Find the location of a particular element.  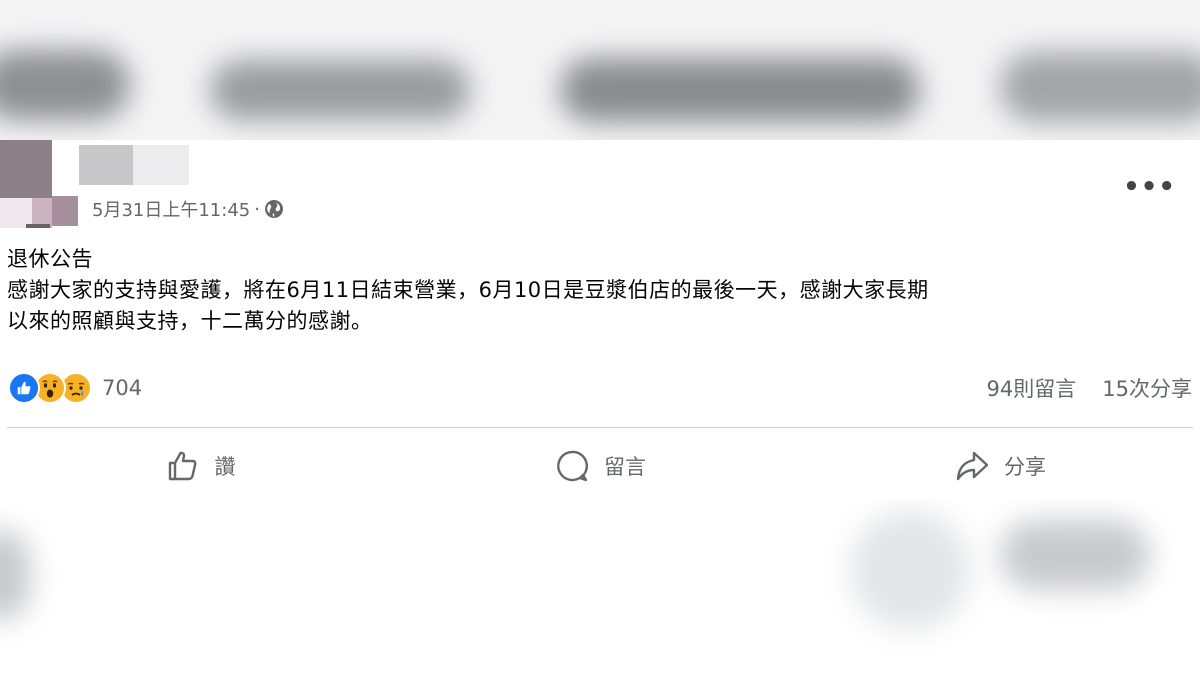

like-button: 讚 is located at coordinates (200, 466).